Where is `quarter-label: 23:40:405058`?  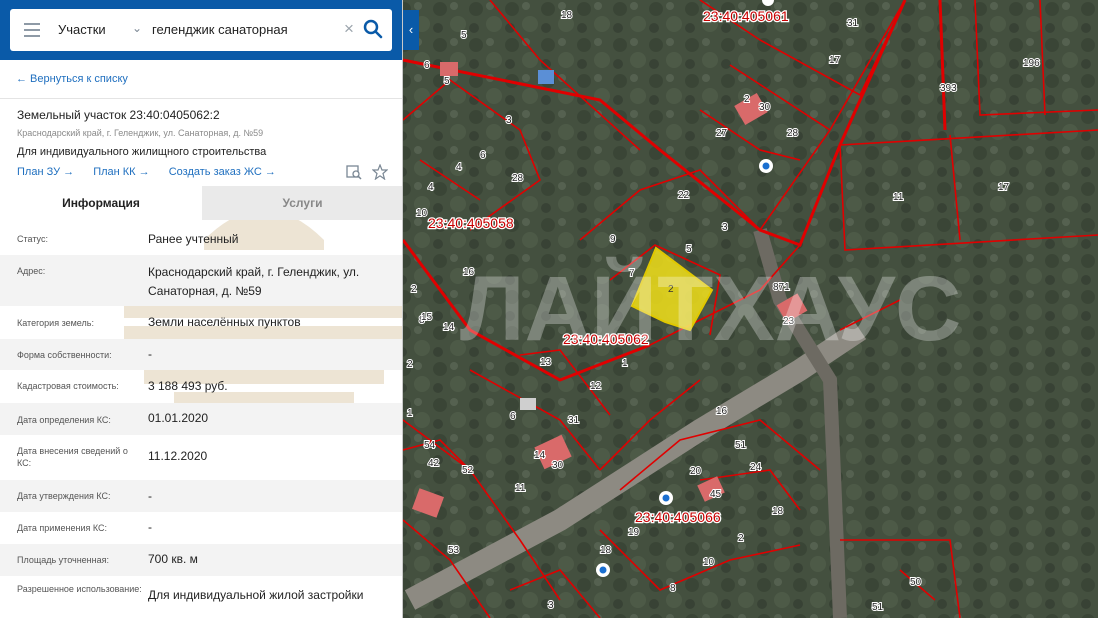 quarter-label: 23:40:405058 is located at coordinates (471, 223).